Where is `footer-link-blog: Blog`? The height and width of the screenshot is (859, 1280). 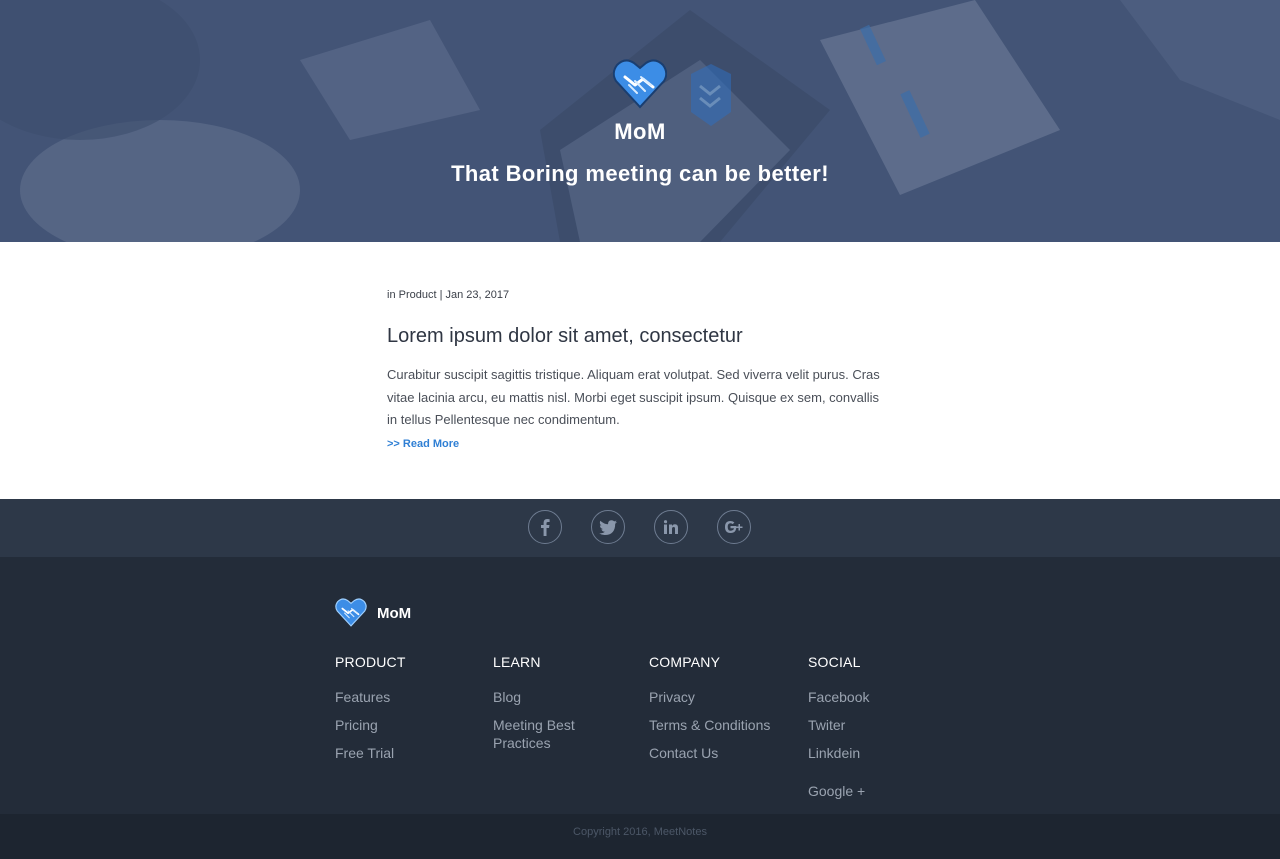
footer-link-blog: Blog is located at coordinates (553, 697).